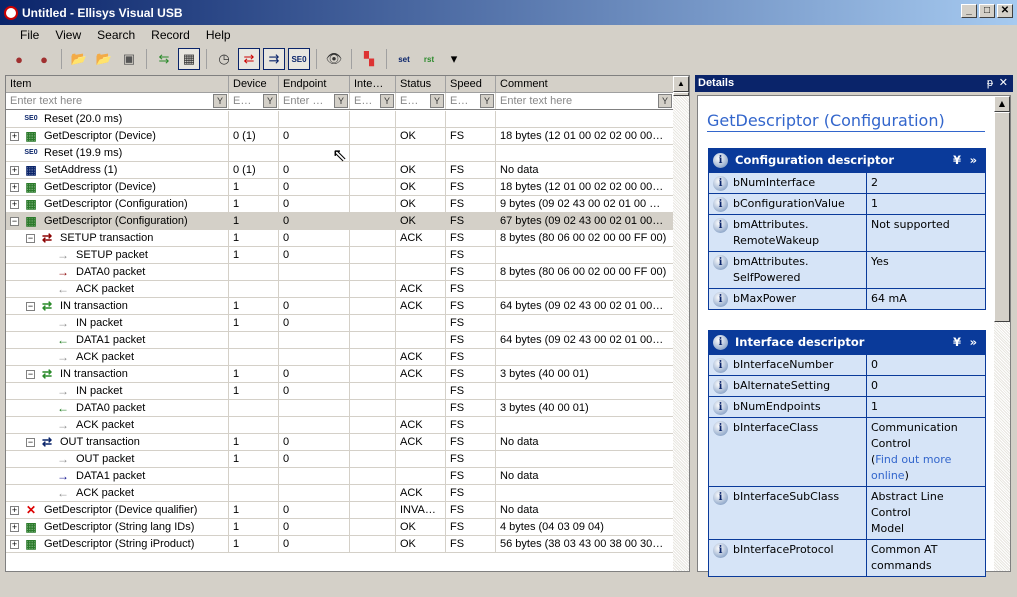 The width and height of the screenshot is (1017, 597). Describe the element at coordinates (254, 101) in the screenshot. I see `filter-input-1: E… Y` at that location.